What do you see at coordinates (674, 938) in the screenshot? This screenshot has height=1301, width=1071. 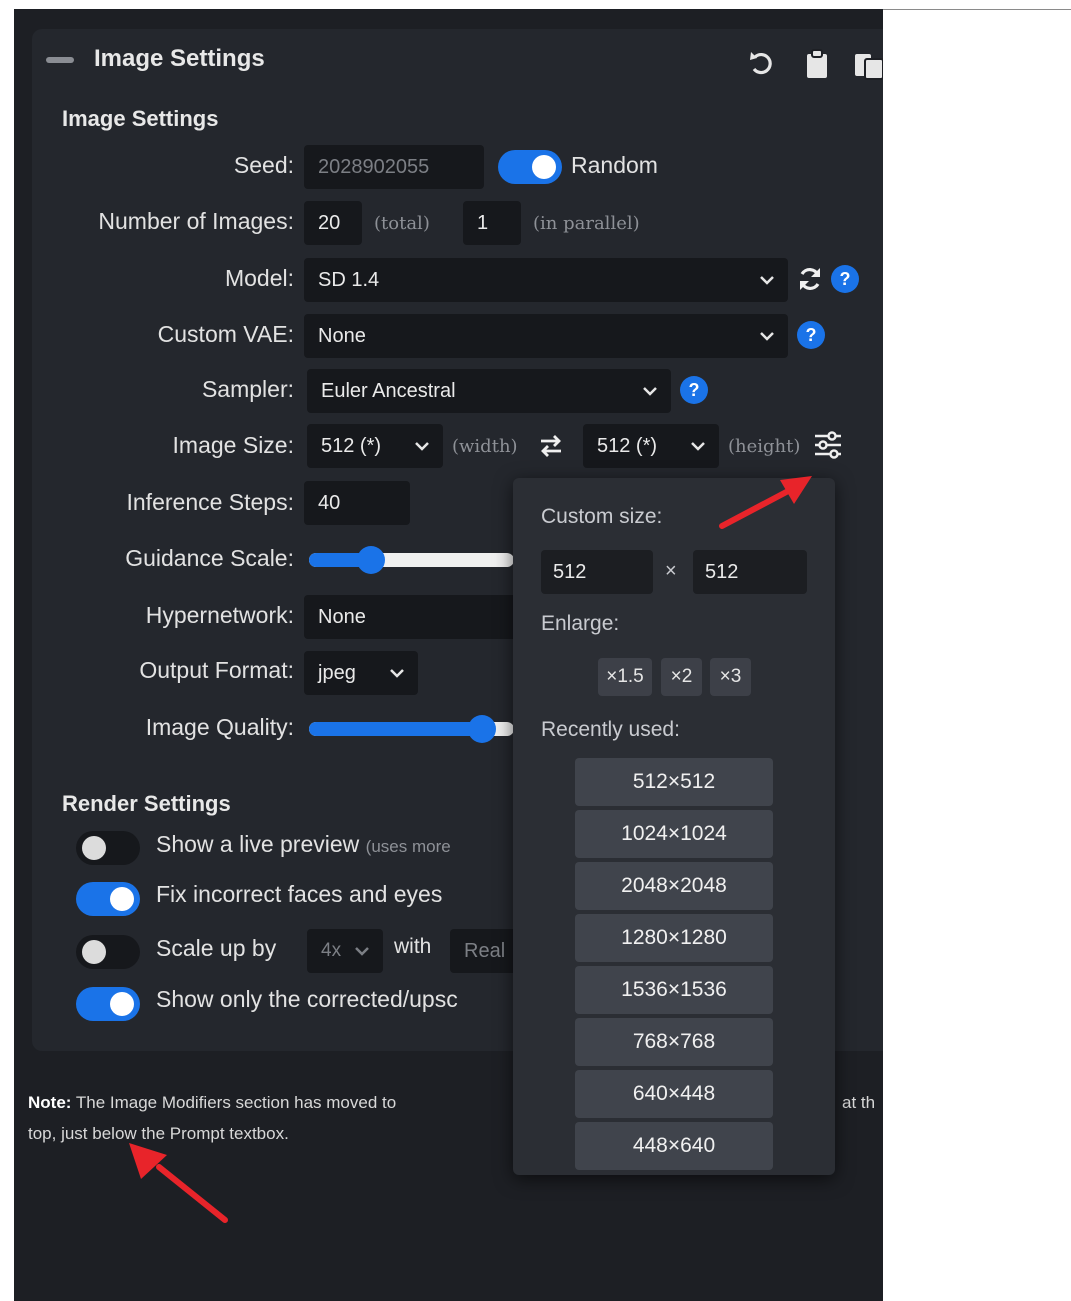 I see `recent-size-button: 1280×1280` at bounding box center [674, 938].